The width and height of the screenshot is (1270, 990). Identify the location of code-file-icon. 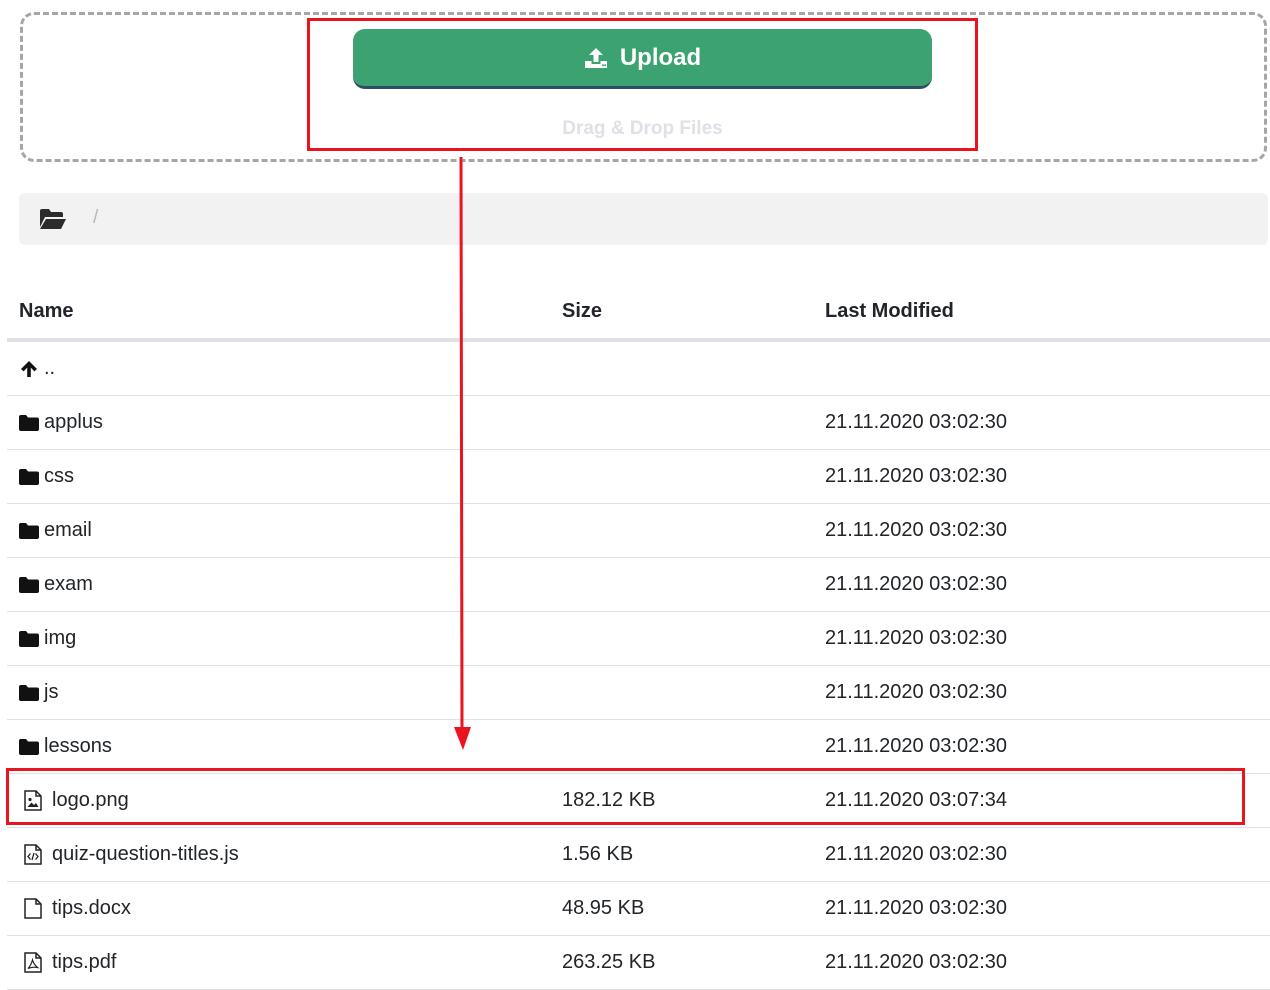
(33, 854).